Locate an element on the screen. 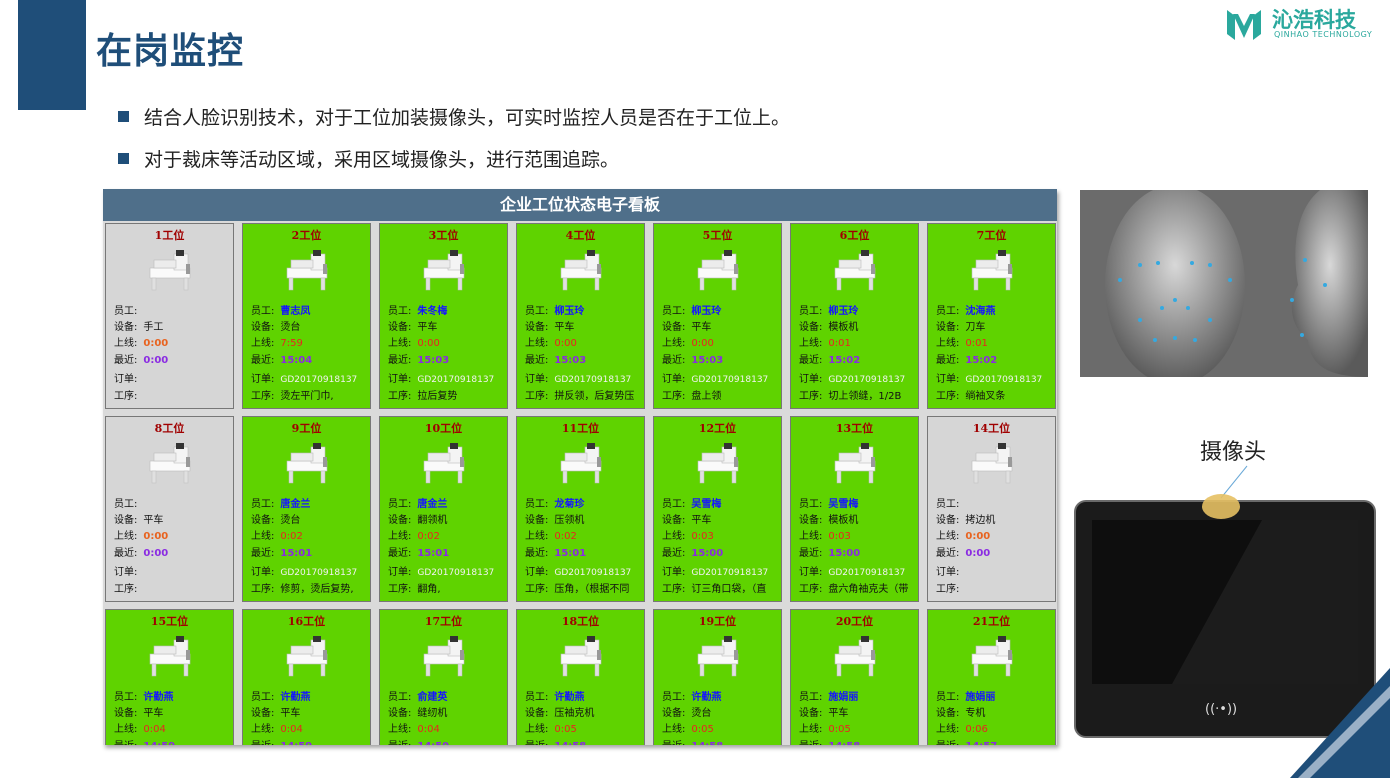 This screenshot has width=1390, height=778. online-value: 7:59 is located at coordinates (291, 343).